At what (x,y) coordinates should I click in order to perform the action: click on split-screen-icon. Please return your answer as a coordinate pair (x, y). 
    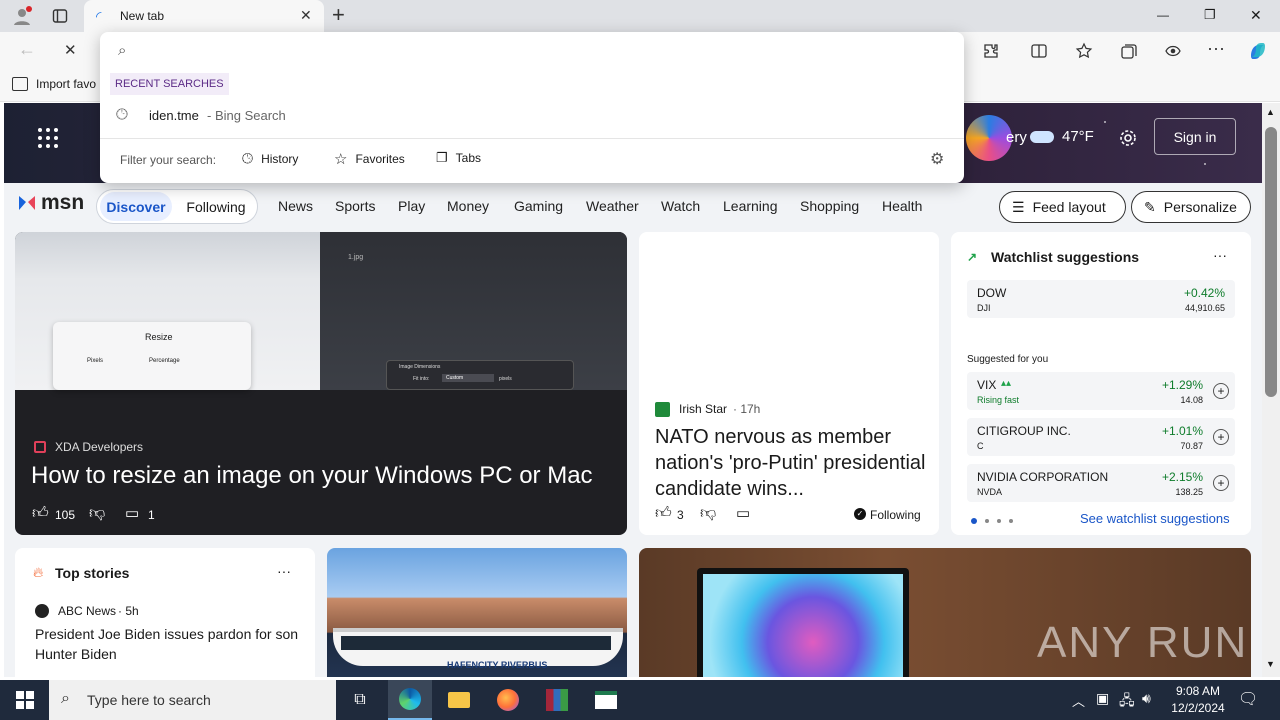
    Looking at the image, I should click on (1039, 51).